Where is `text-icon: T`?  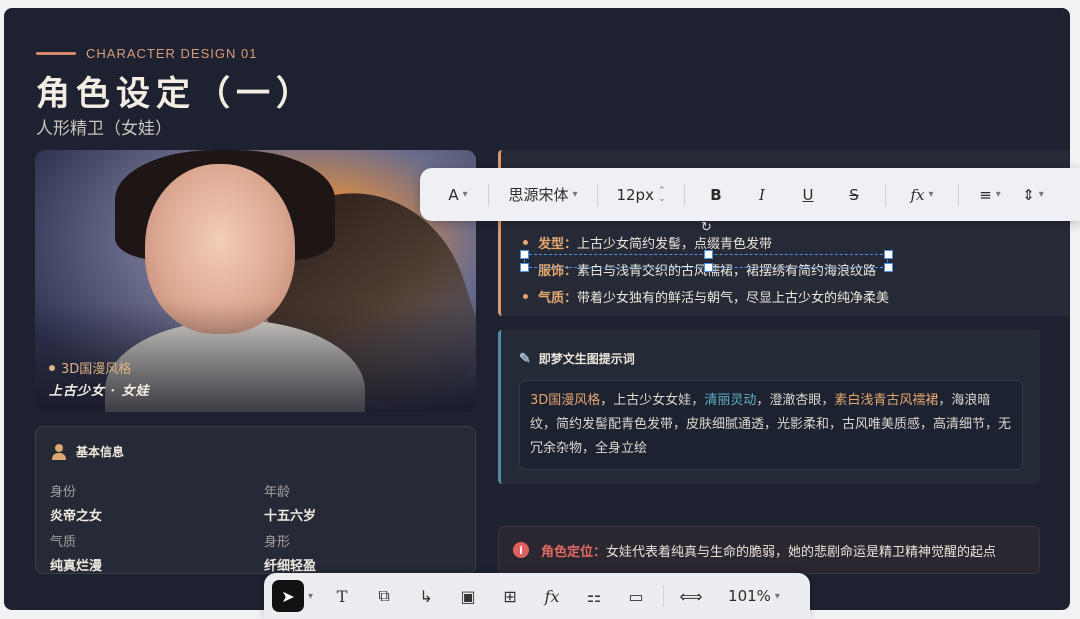 text-icon: T is located at coordinates (342, 596).